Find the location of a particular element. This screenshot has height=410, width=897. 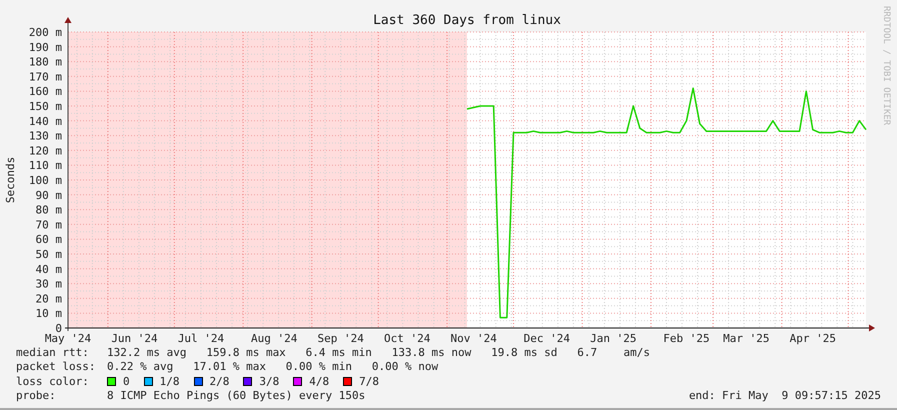

legend-label: loss color: is located at coordinates (53, 381).